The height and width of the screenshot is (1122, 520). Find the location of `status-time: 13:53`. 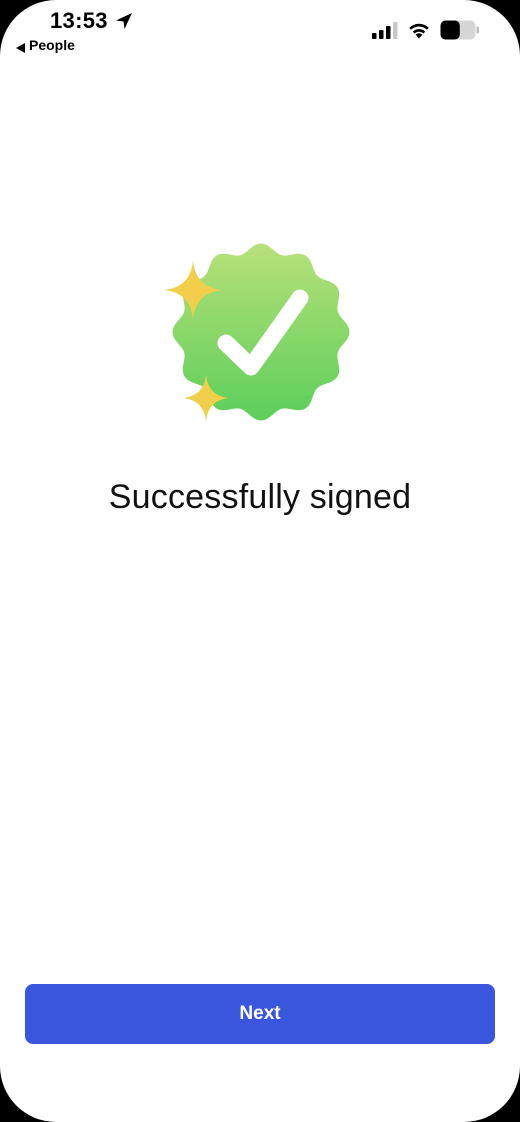

status-time: 13:53 is located at coordinates (92, 21).